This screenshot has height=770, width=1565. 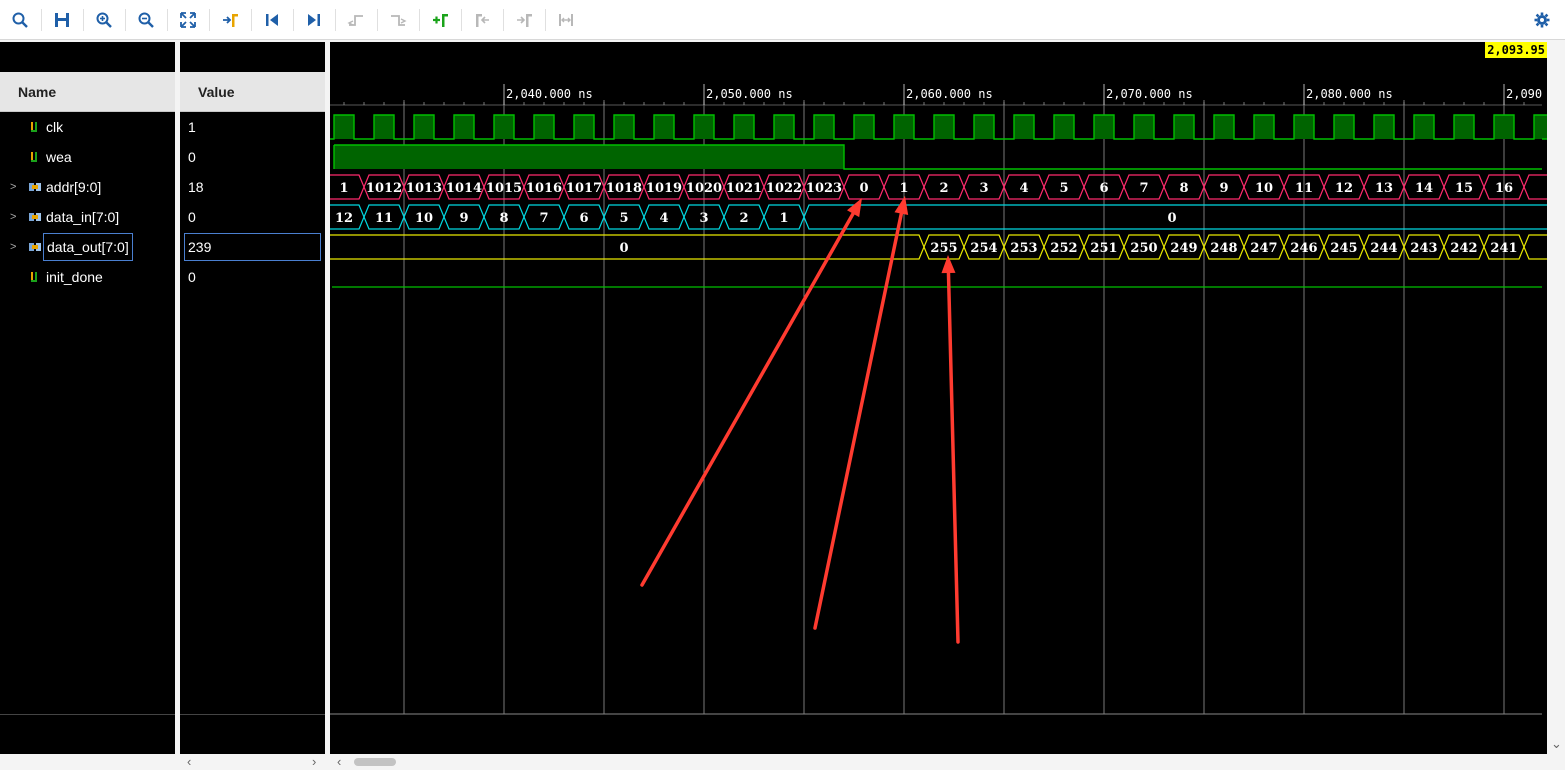 I want to click on data-out-value-label: 247, so click(x=1263, y=248).